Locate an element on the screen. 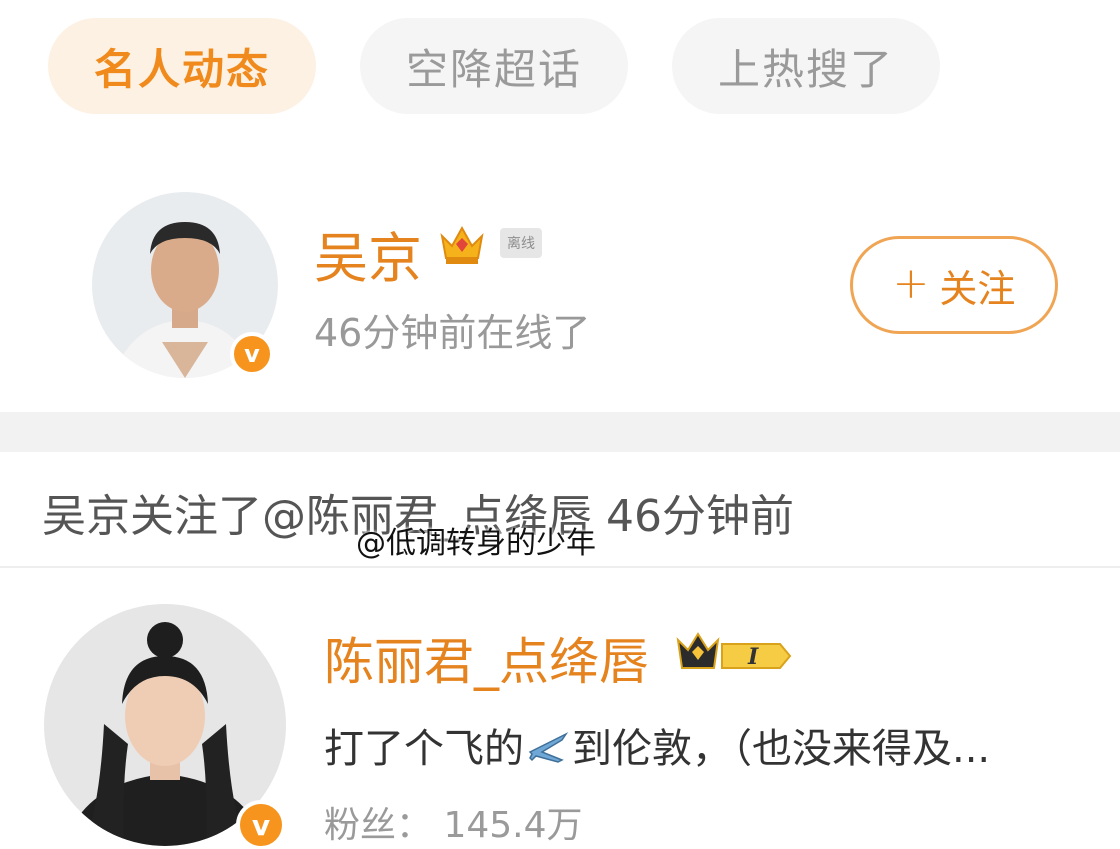  section-divider is located at coordinates (560, 432).